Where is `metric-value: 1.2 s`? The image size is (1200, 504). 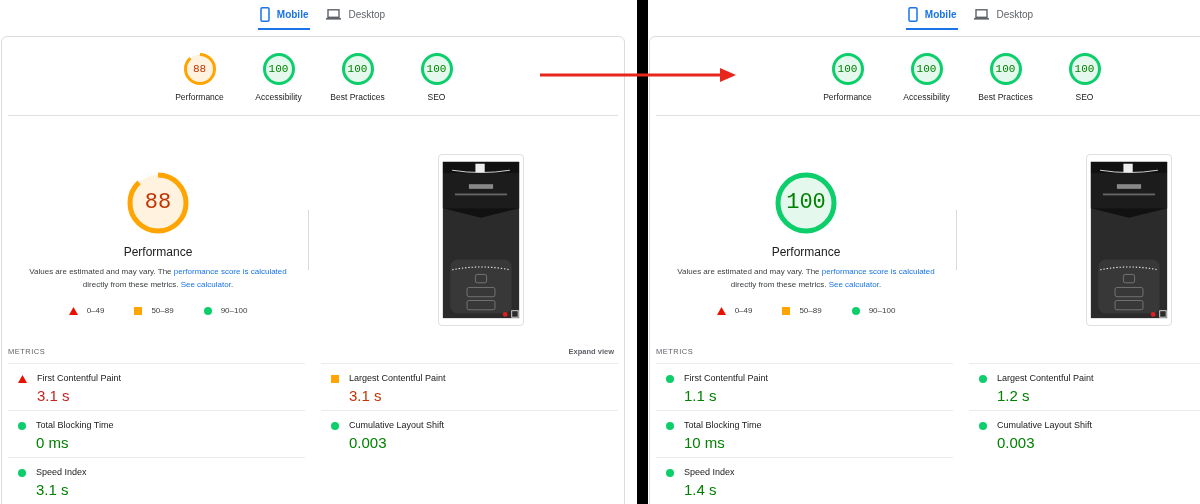 metric-value: 1.2 s is located at coordinates (1014, 395).